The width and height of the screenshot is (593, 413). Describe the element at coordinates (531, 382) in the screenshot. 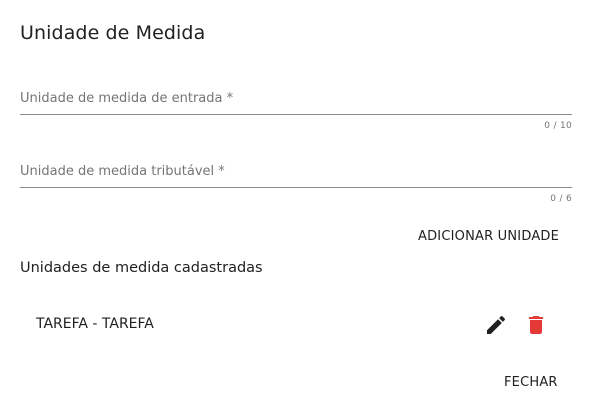

I see `close-button: FECHAR` at that location.